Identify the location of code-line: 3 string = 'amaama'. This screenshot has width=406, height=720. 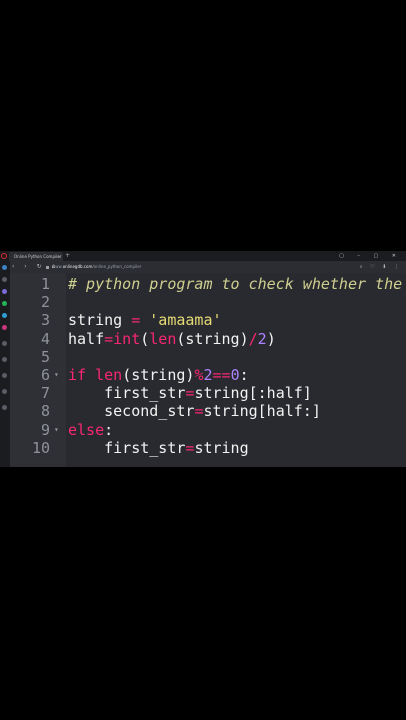
(208, 320).